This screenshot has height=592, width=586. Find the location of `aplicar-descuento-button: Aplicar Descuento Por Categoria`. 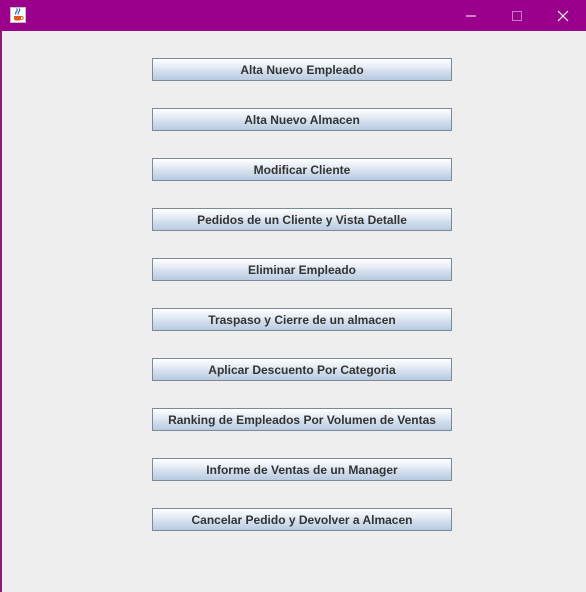

aplicar-descuento-button: Aplicar Descuento Por Categoria is located at coordinates (302, 369).